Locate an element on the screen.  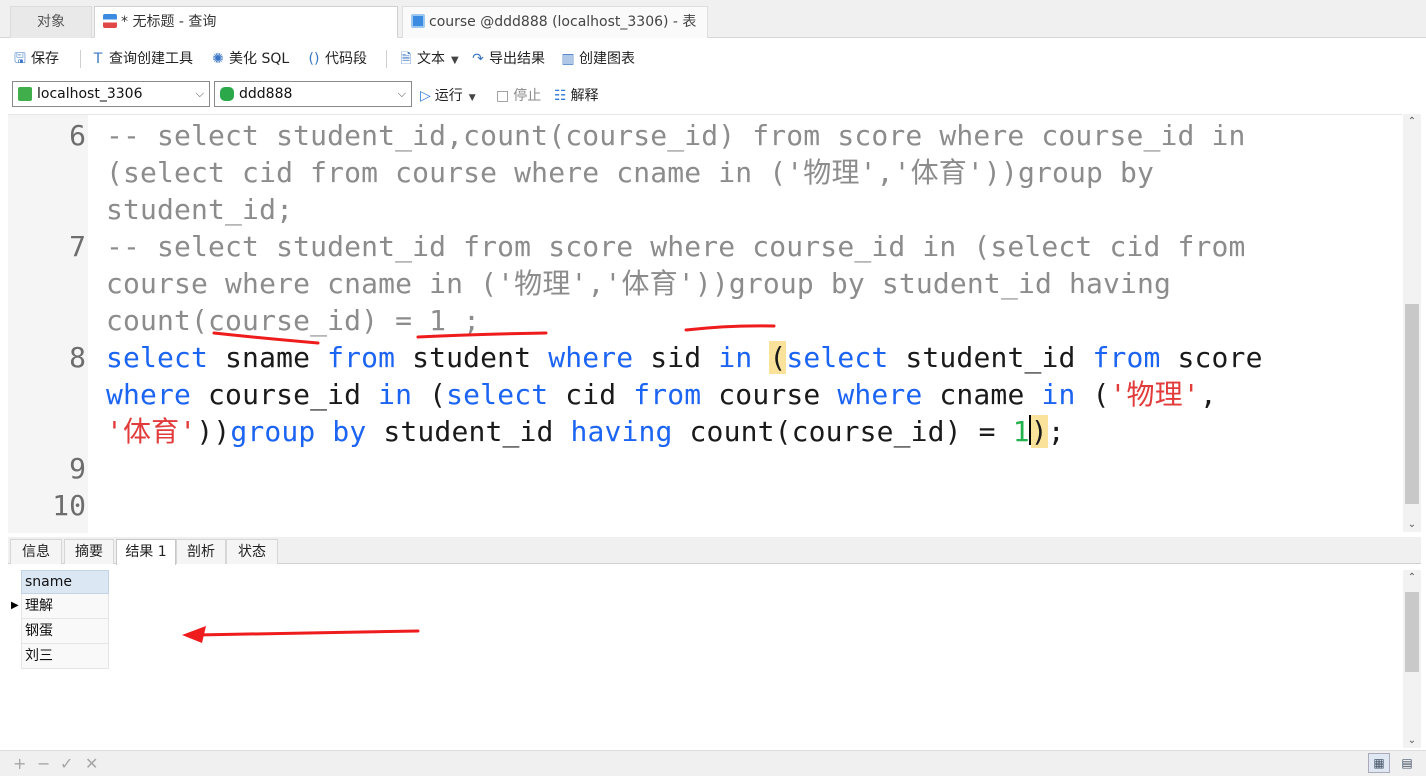
sql-text: cname is located at coordinates (982, 394).